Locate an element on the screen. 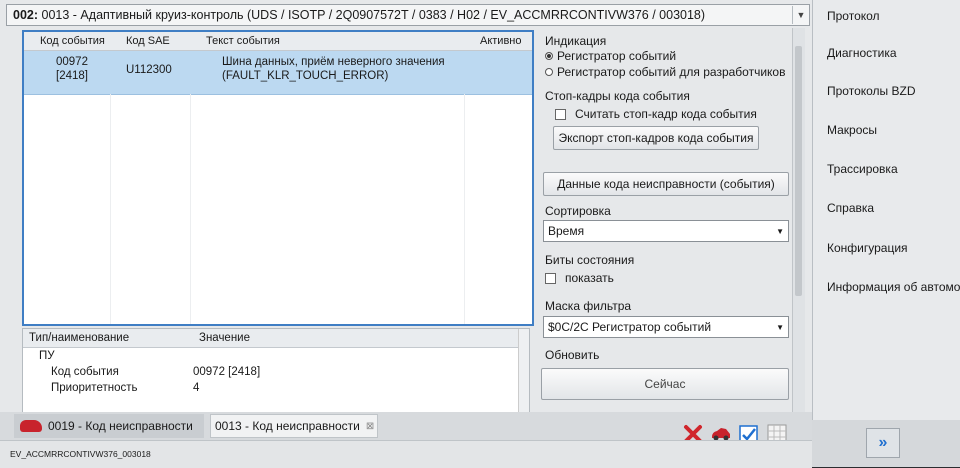 The width and height of the screenshot is (960, 468). filter-mask-select: $0C/2C Регистратор событий ▼ is located at coordinates (666, 327).